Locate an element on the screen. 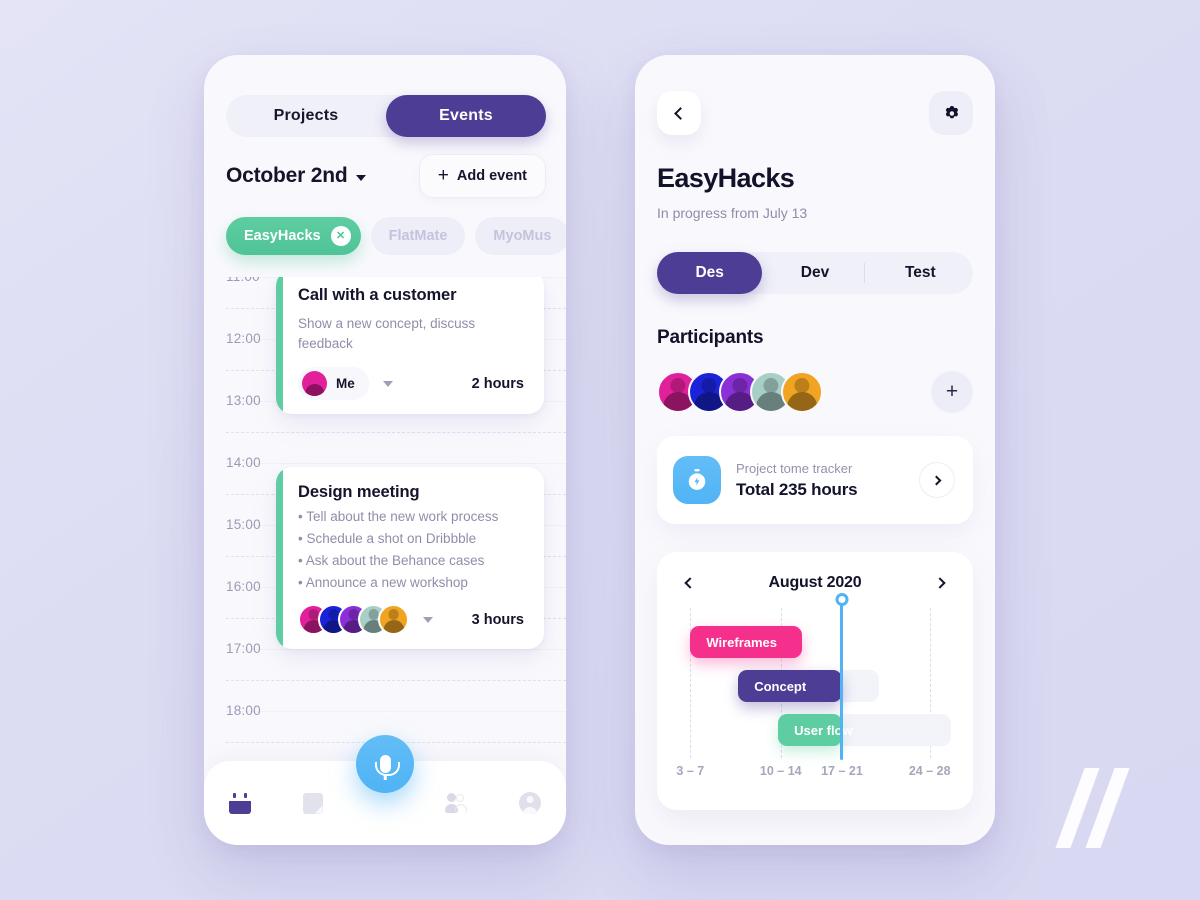  event-attendees: Me is located at coordinates (345, 384).